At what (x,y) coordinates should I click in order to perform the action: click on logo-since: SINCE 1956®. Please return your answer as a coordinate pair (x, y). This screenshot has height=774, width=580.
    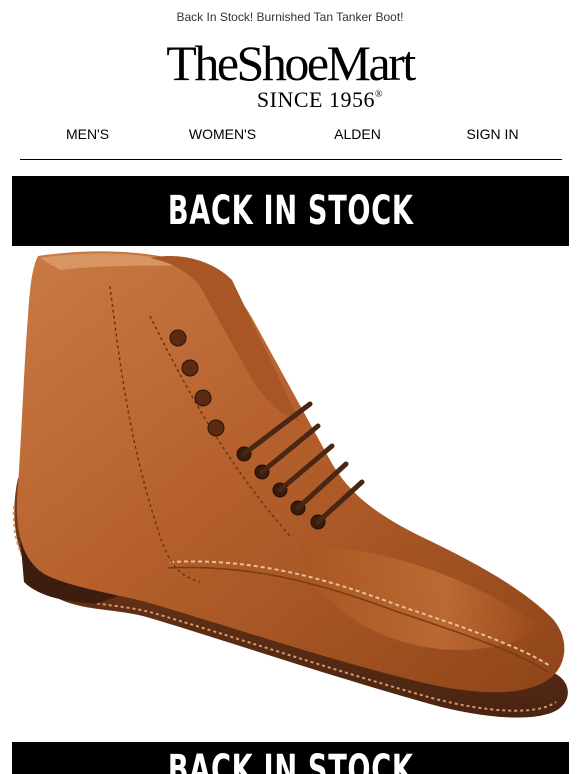
    Looking at the image, I should click on (290, 97).